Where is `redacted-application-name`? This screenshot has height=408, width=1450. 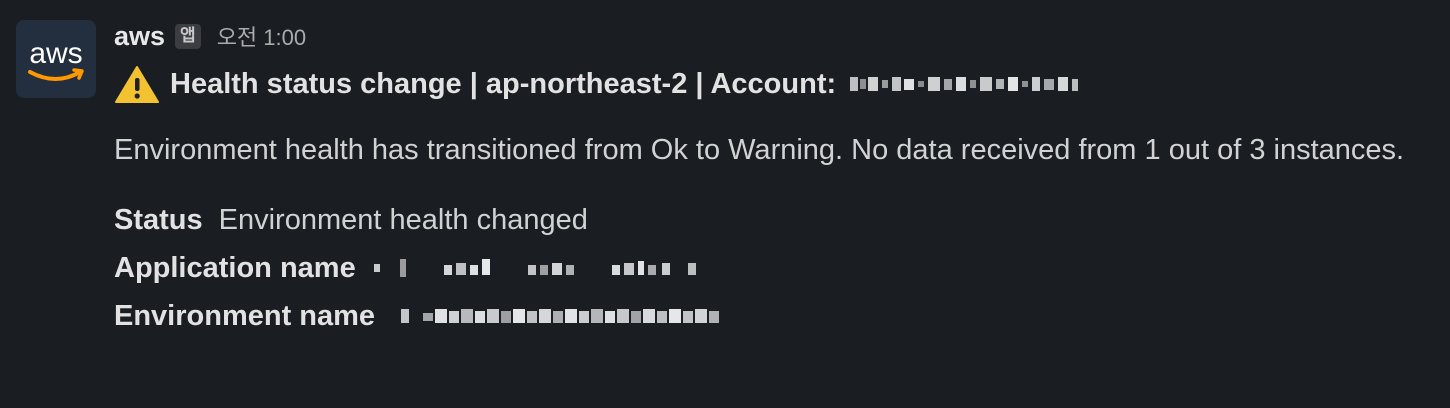
redacted-application-name is located at coordinates (534, 268).